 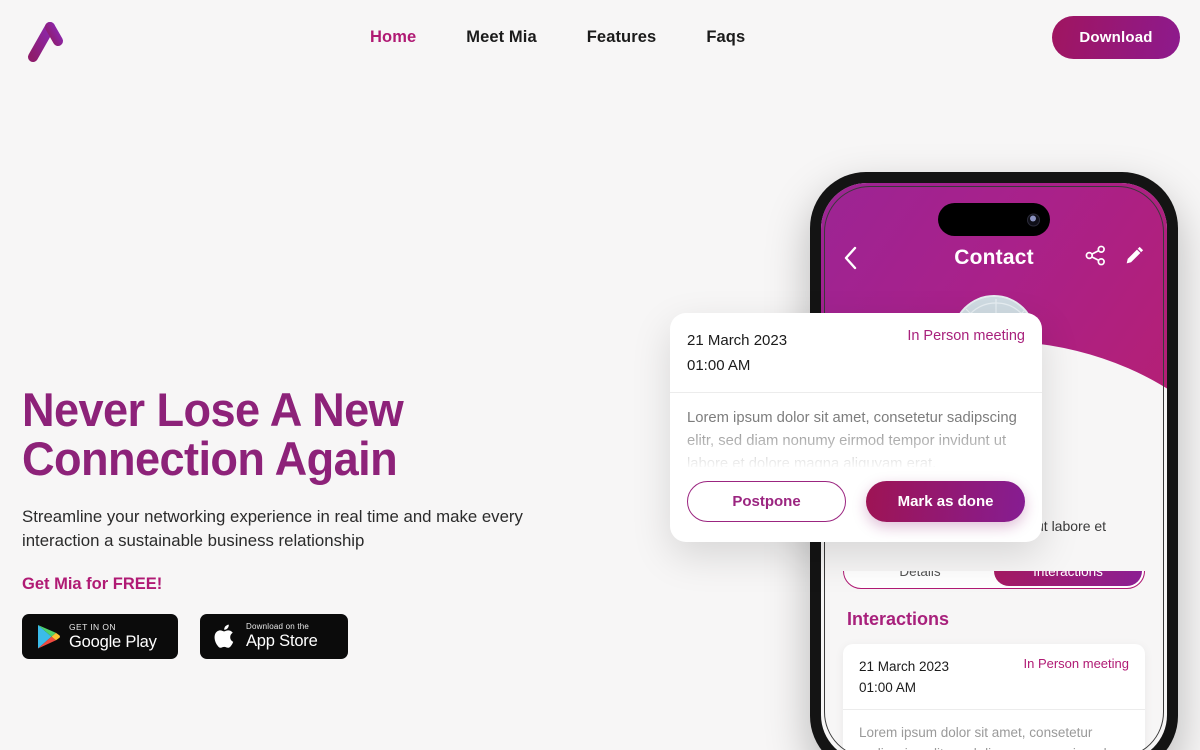 I want to click on app-bar-actions, so click(x=1115, y=258).